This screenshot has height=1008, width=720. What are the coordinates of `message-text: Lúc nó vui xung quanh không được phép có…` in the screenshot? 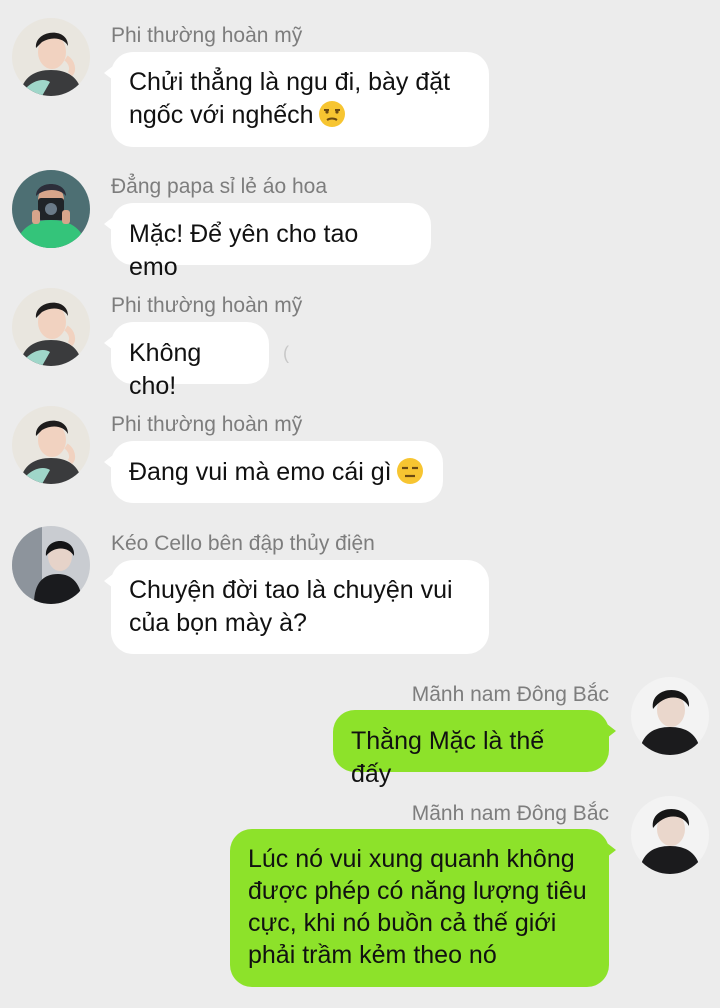 It's located at (417, 907).